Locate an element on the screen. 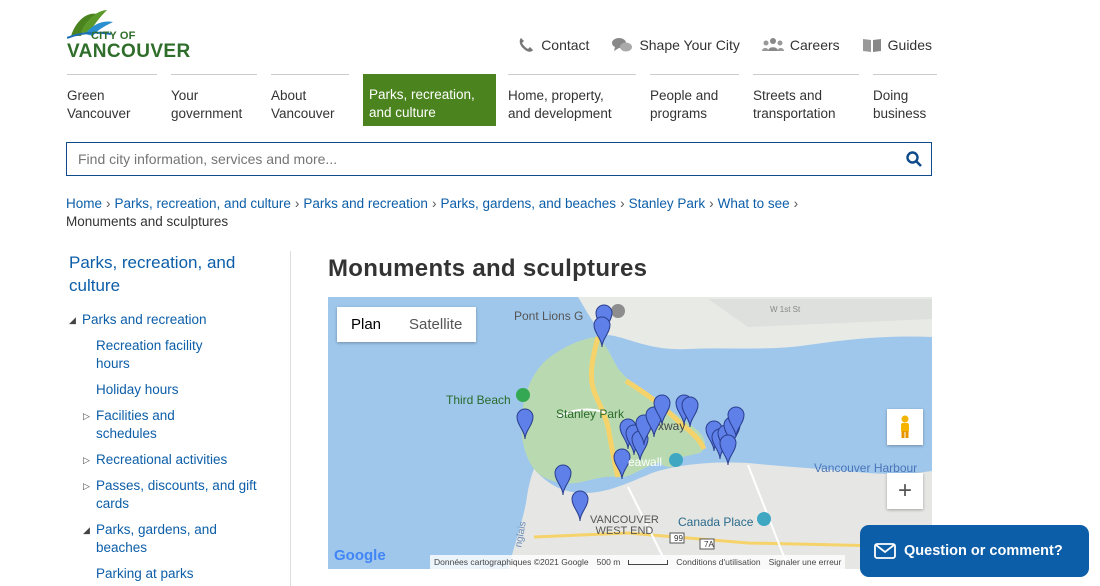 The image size is (1100, 586). question-comment-button: Question or comment? is located at coordinates (974, 551).